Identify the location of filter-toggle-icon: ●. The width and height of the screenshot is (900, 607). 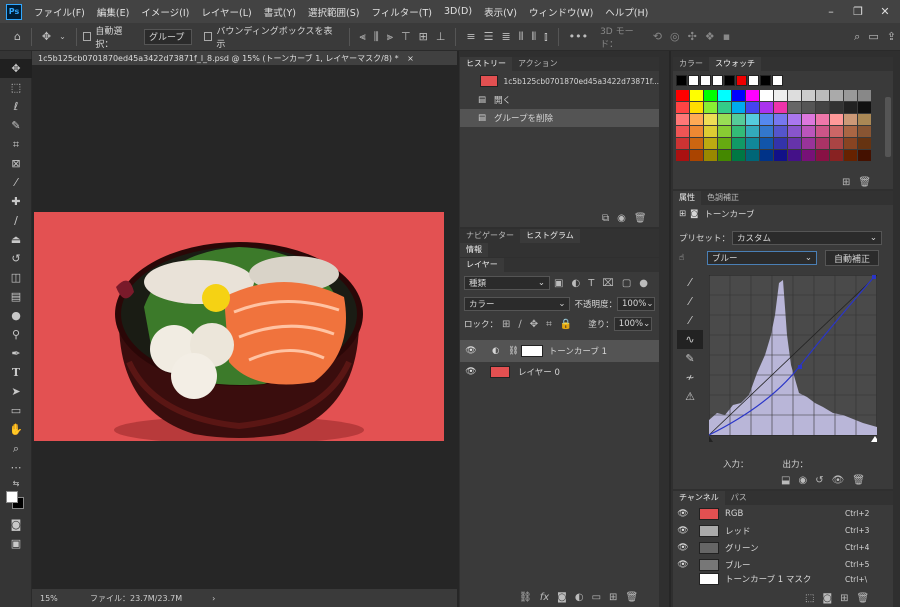
(643, 283).